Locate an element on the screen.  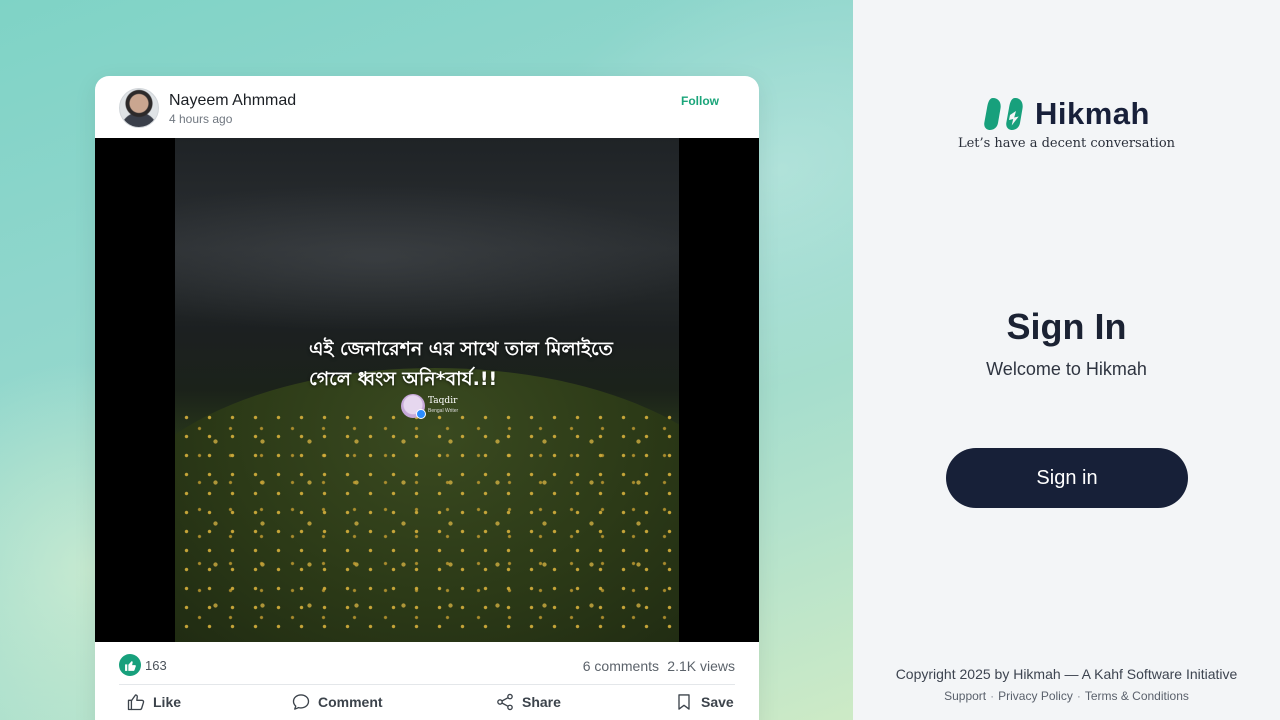
terms-link: Terms & Conditions is located at coordinates (1137, 696).